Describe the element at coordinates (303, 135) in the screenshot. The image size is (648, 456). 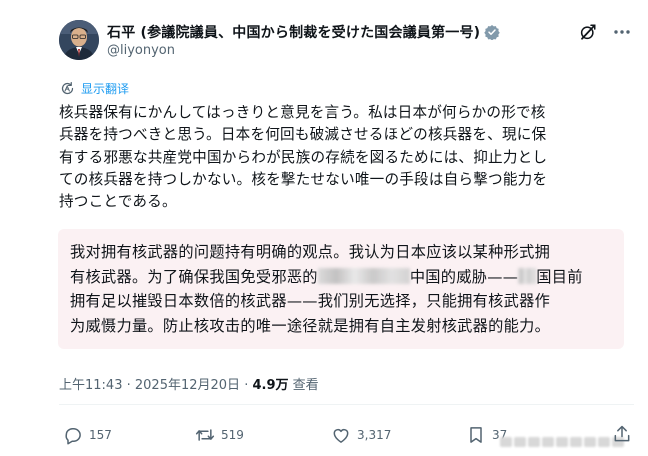
I see `tweet-body-line: 兵器を持つべきと思う。日本を何回も破滅させるほどの核兵器を、現に保` at that location.